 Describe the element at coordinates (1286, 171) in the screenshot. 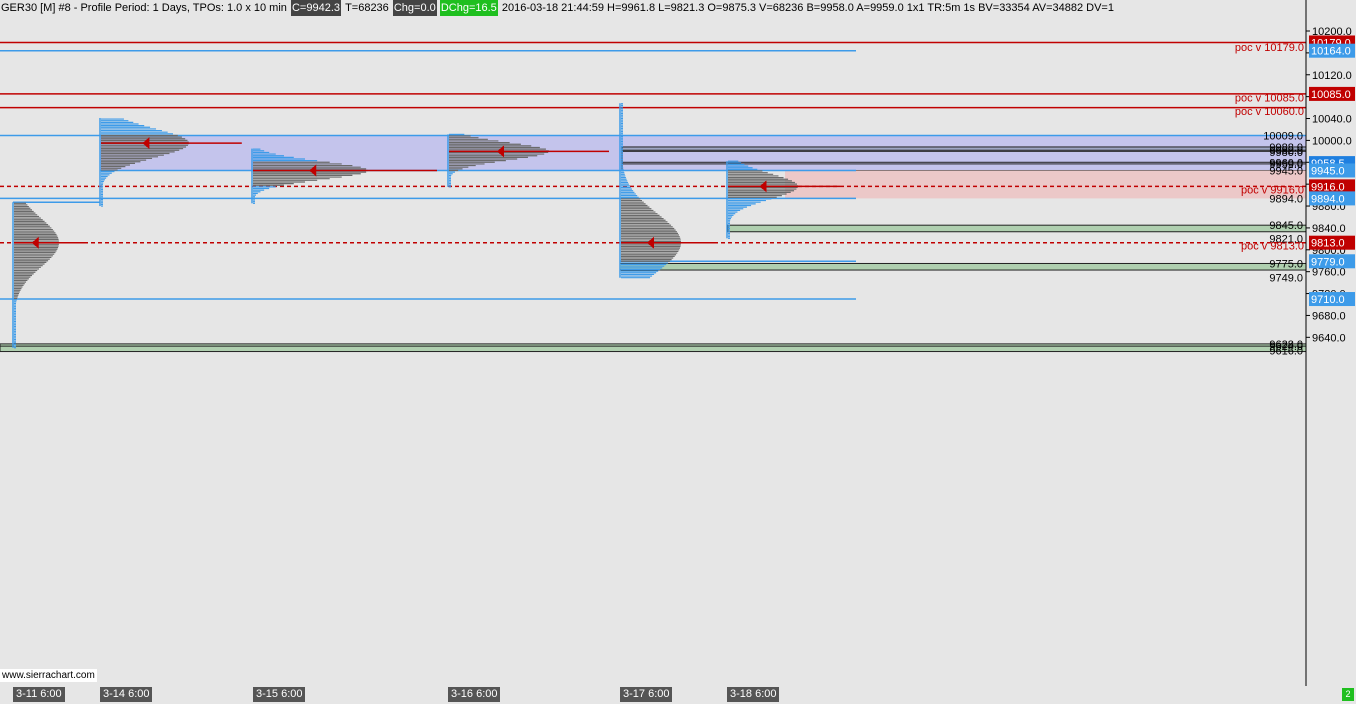

I see `level-label: 9945.0` at that location.